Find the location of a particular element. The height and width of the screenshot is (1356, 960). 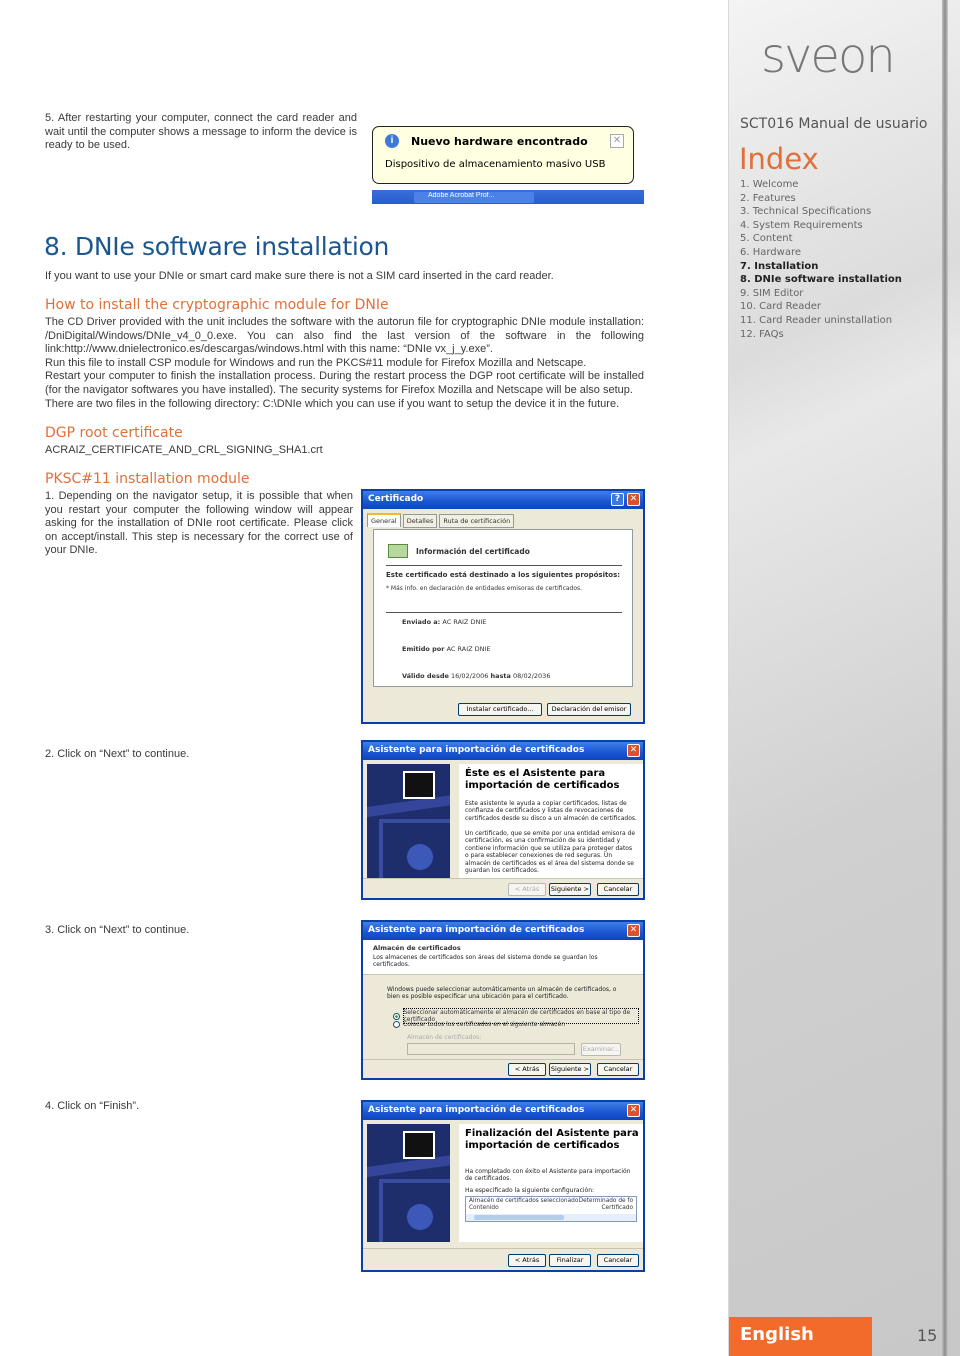

horizontal-scrollbar is located at coordinates (551, 1217).